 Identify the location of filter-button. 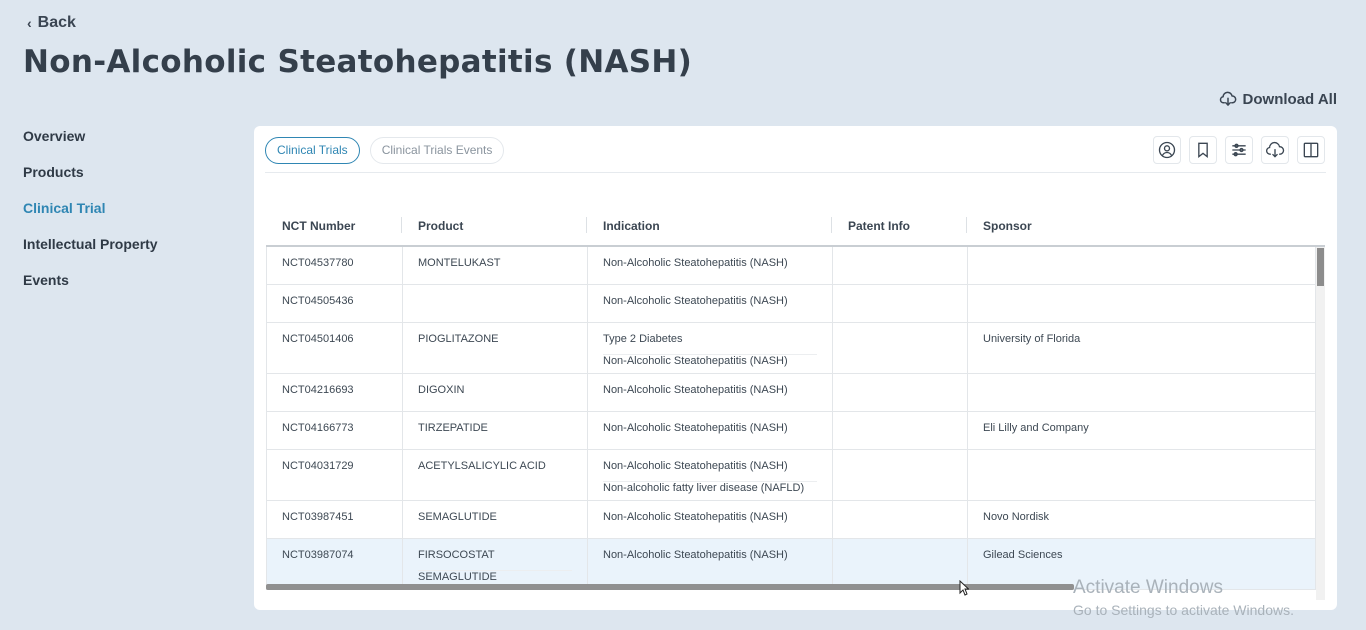
(1239, 150).